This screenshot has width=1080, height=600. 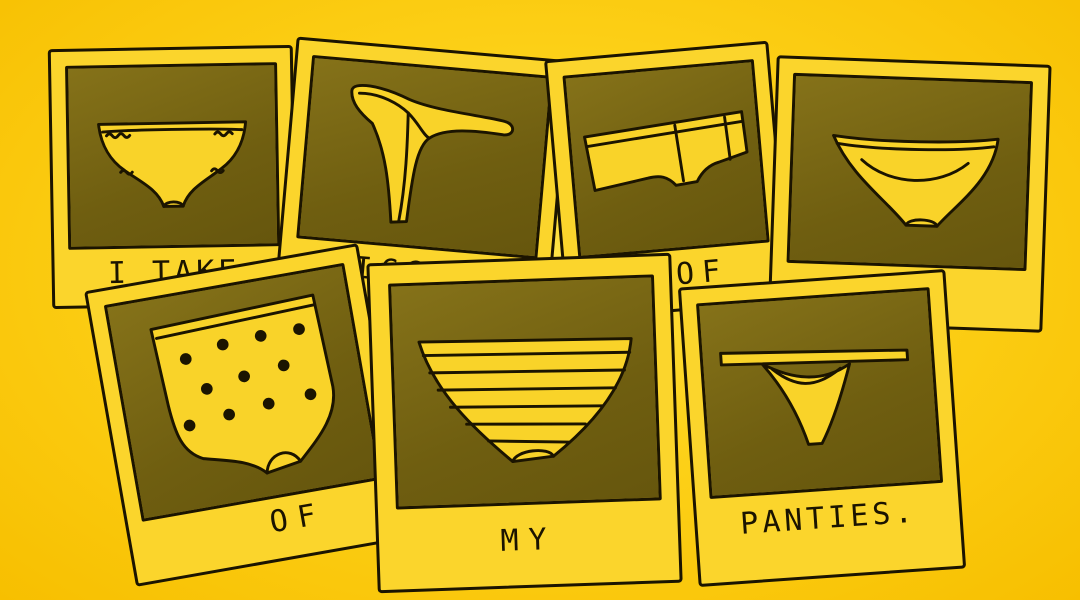 I want to click on bikini-briefs-icon, so click(x=916, y=180).